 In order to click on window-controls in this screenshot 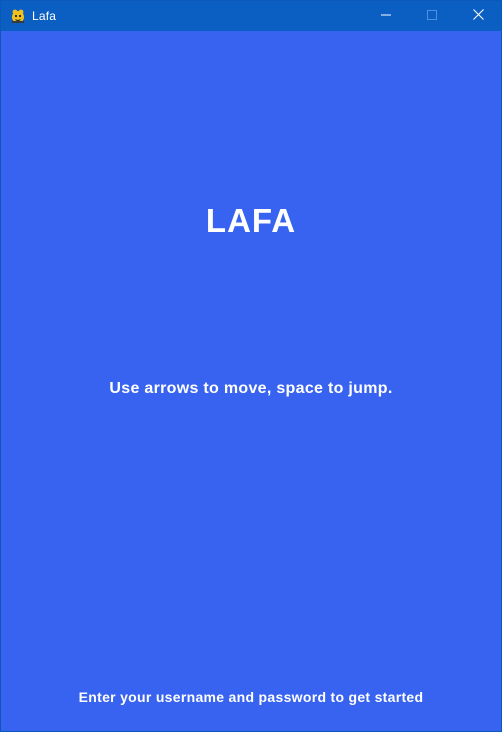, I will do `click(432, 16)`.